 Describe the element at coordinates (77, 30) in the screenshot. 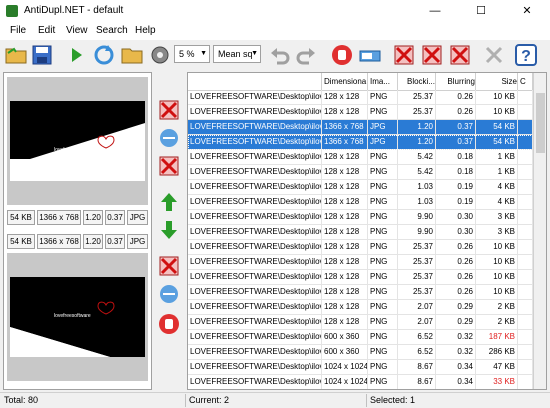

I see `menu-view: View` at that location.